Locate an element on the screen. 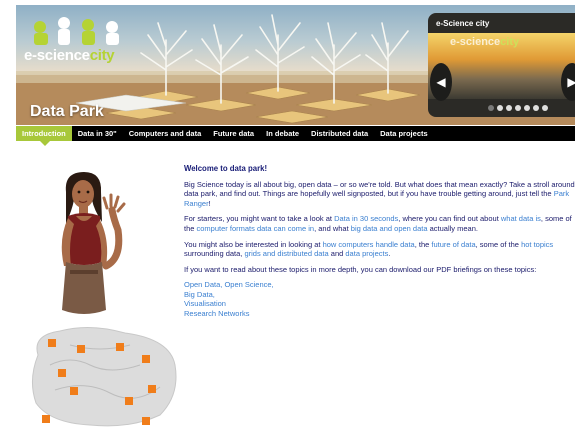 The image size is (575, 427). active-tab-pointer is located at coordinates (45, 143).